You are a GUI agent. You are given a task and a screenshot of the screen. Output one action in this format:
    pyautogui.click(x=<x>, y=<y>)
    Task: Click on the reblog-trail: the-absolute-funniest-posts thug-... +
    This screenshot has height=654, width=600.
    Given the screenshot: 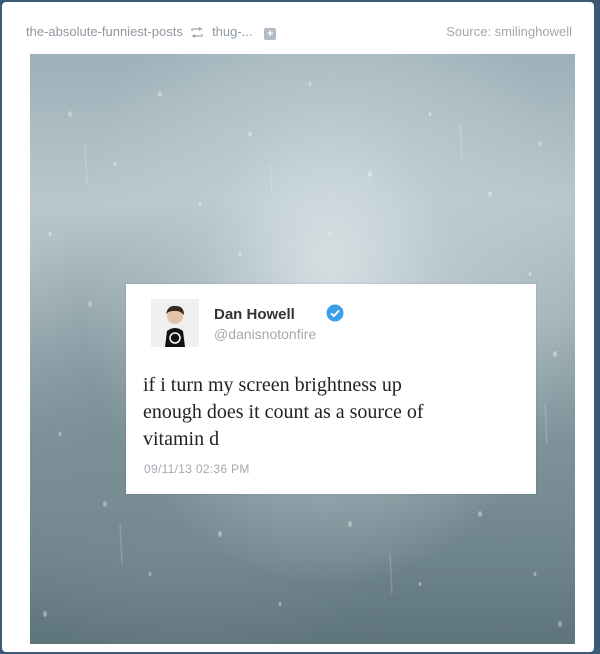 What is the action you would take?
    pyautogui.click(x=151, y=32)
    